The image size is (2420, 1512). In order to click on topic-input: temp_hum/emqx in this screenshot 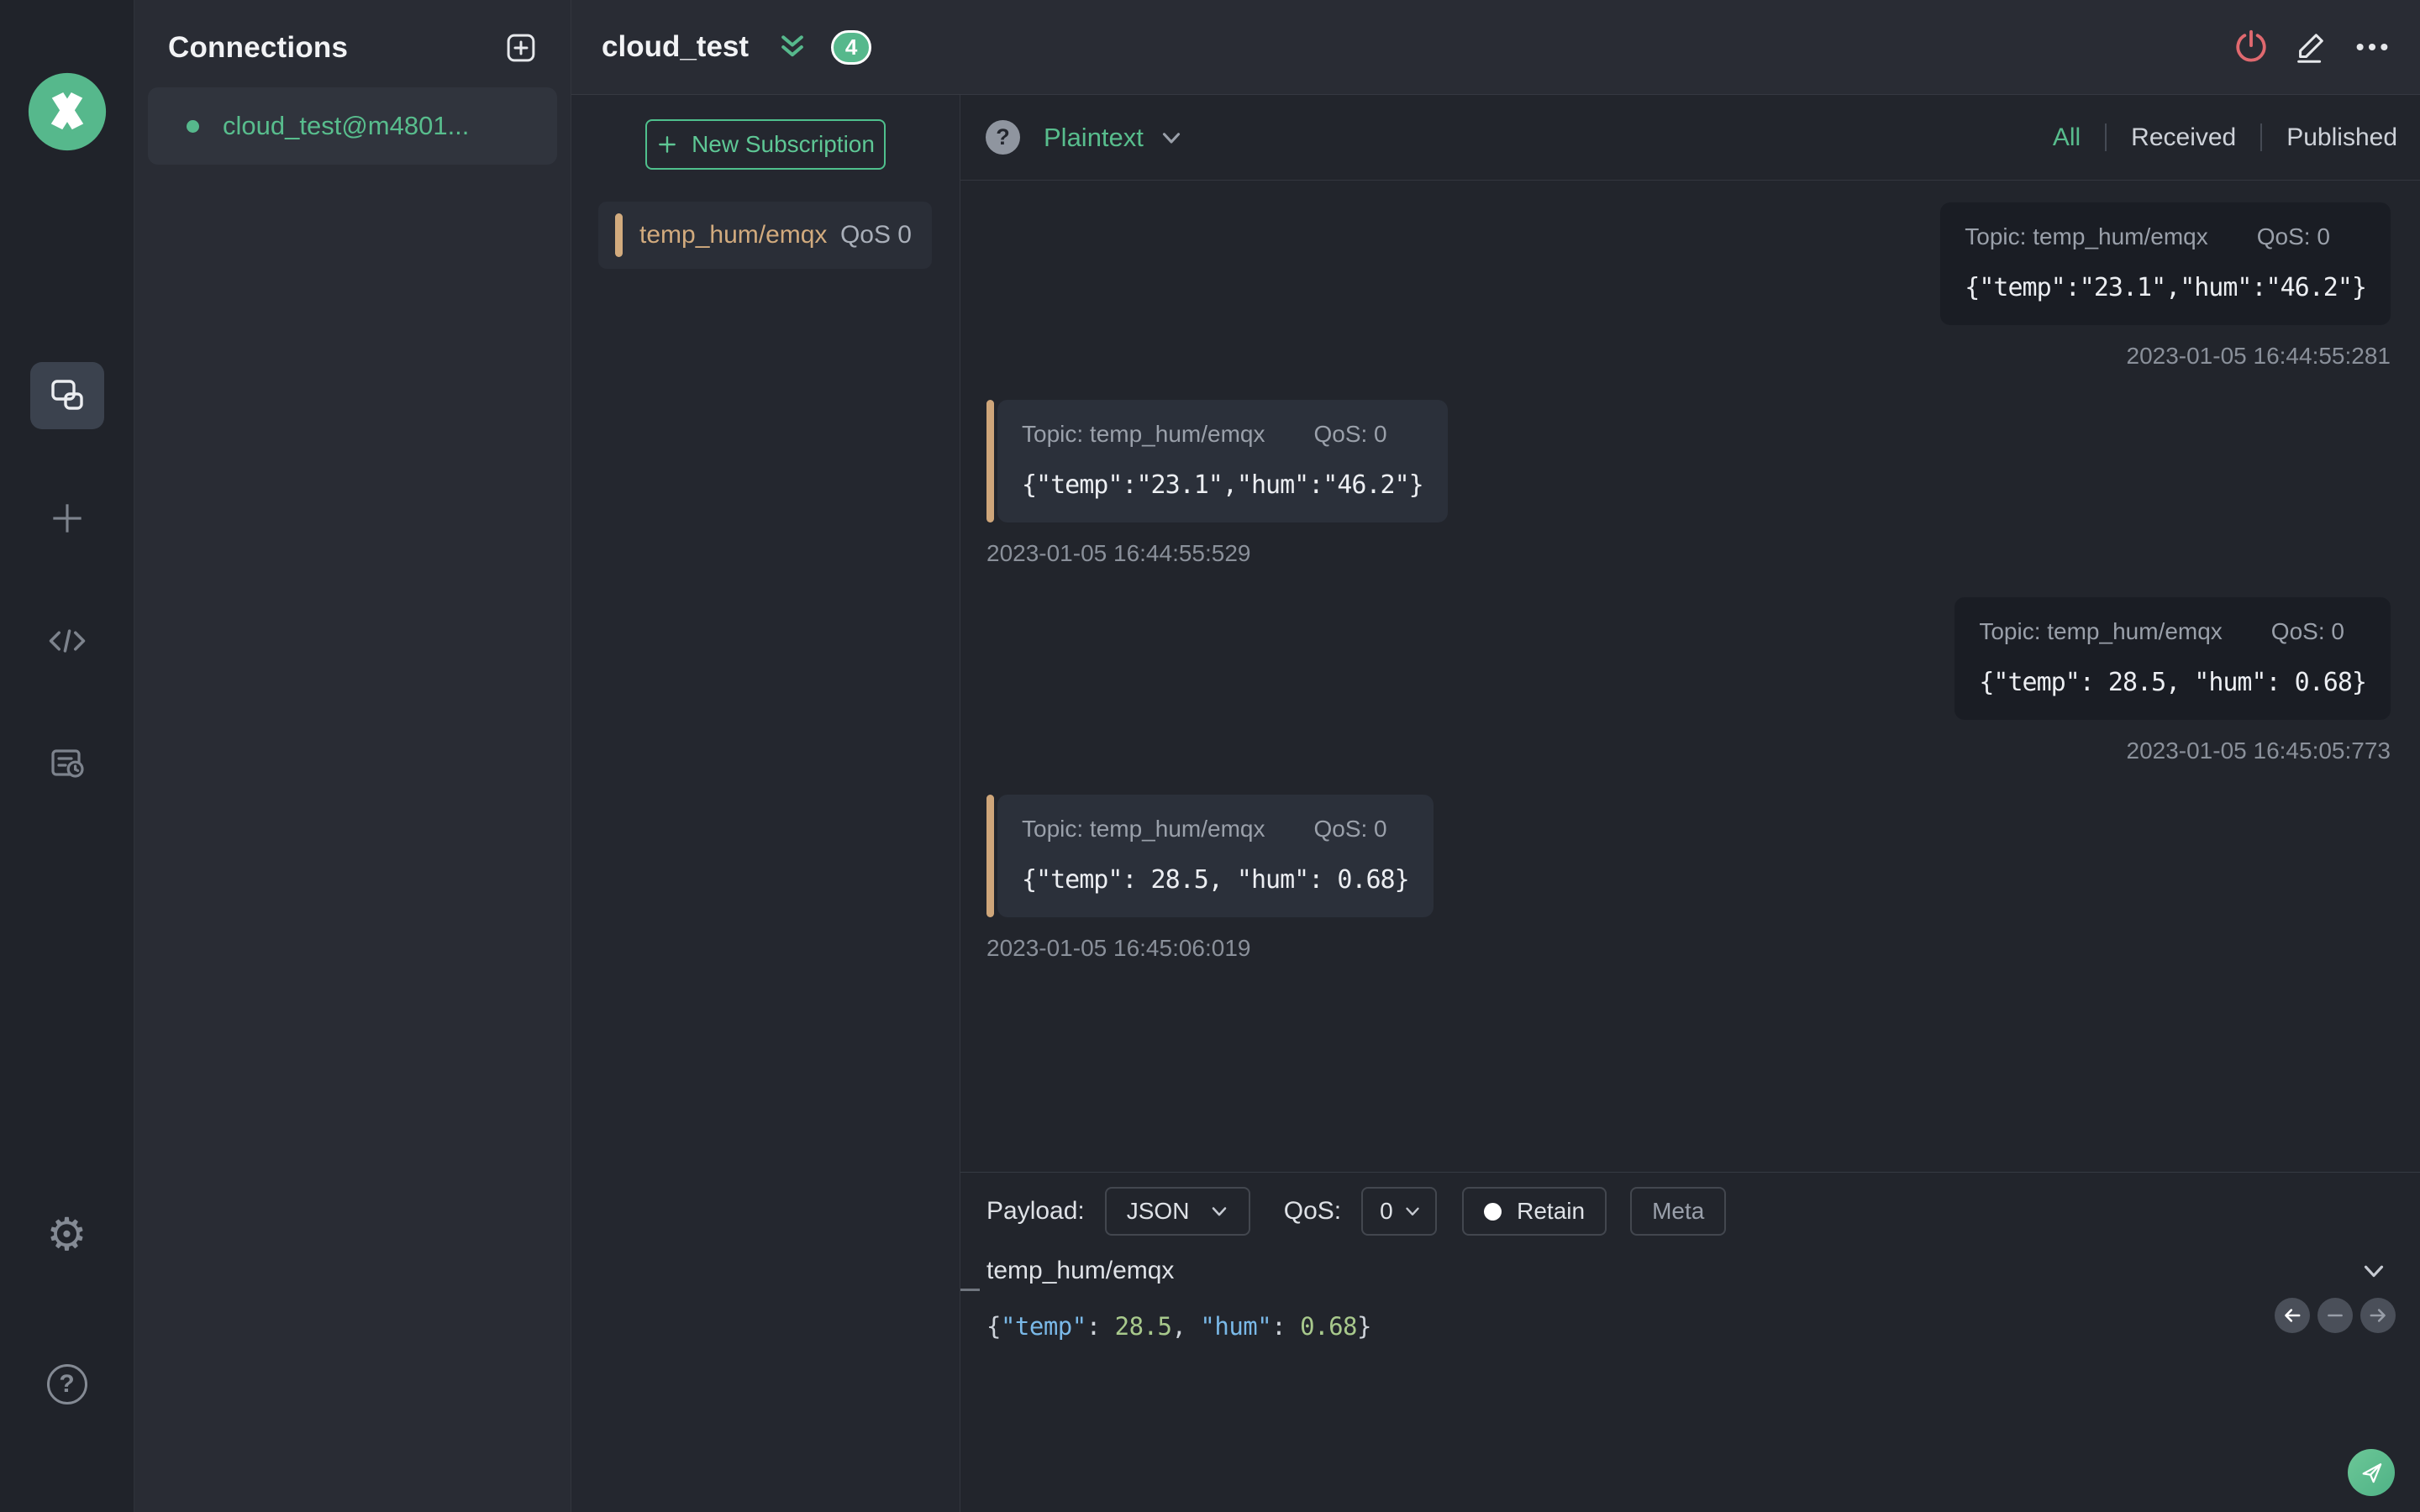, I will do `click(1080, 1271)`.